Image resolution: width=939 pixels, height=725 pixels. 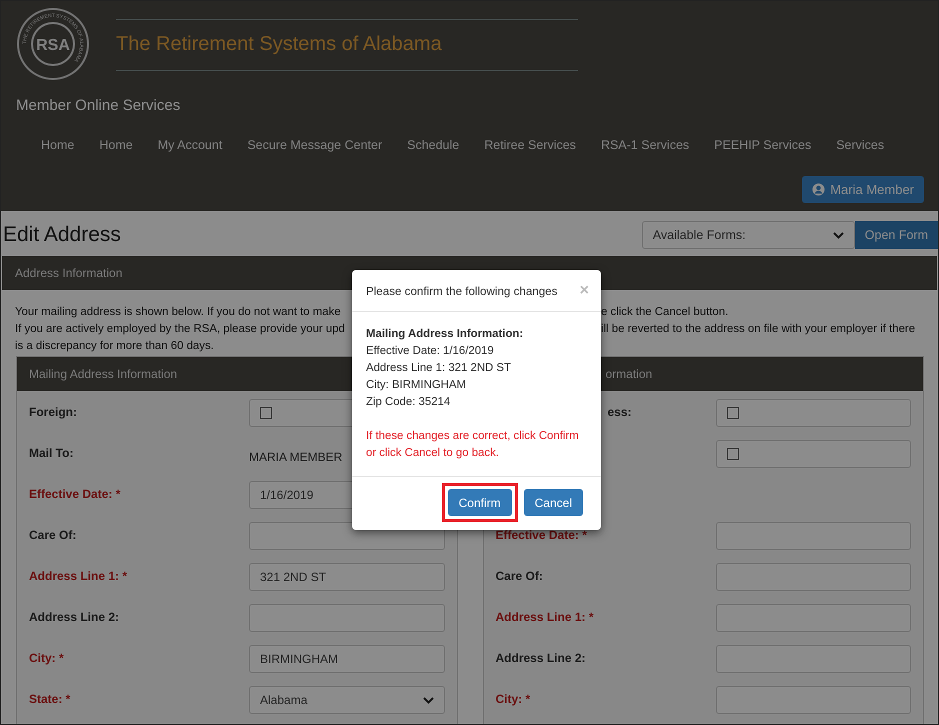 I want to click on user-button: Maria Member, so click(x=863, y=189).